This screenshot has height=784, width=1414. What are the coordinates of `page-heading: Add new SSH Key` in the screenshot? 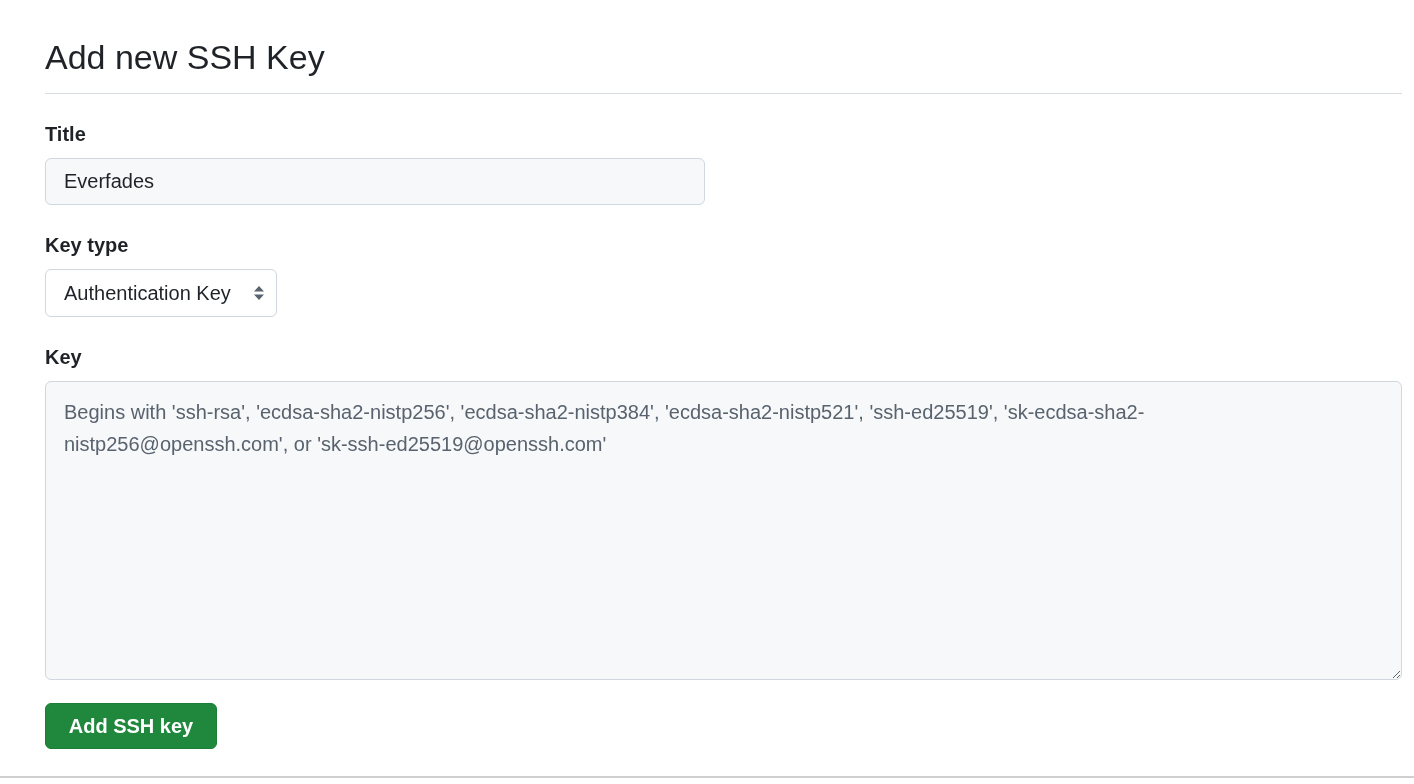 It's located at (185, 57).